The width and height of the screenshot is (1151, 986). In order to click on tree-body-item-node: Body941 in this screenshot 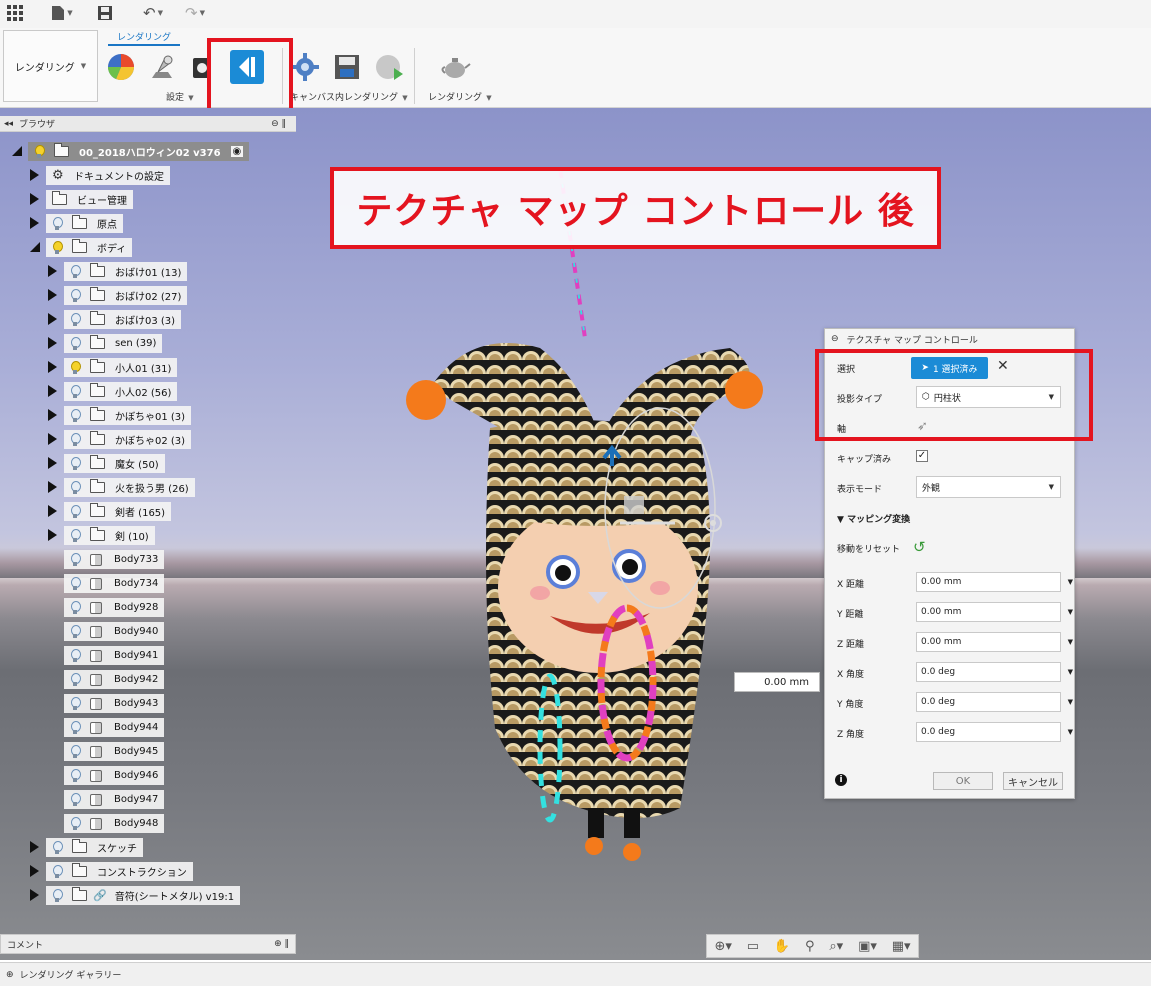, I will do `click(114, 655)`.